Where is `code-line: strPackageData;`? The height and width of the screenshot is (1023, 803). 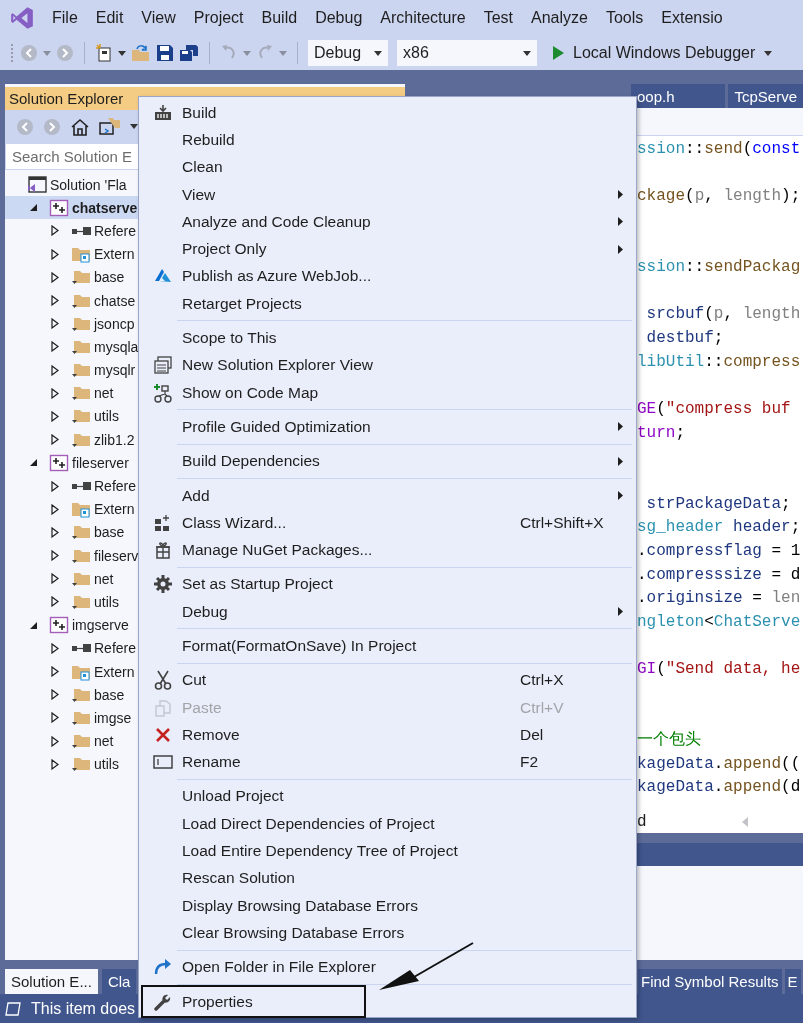 code-line: strPackageData; is located at coordinates (718, 504).